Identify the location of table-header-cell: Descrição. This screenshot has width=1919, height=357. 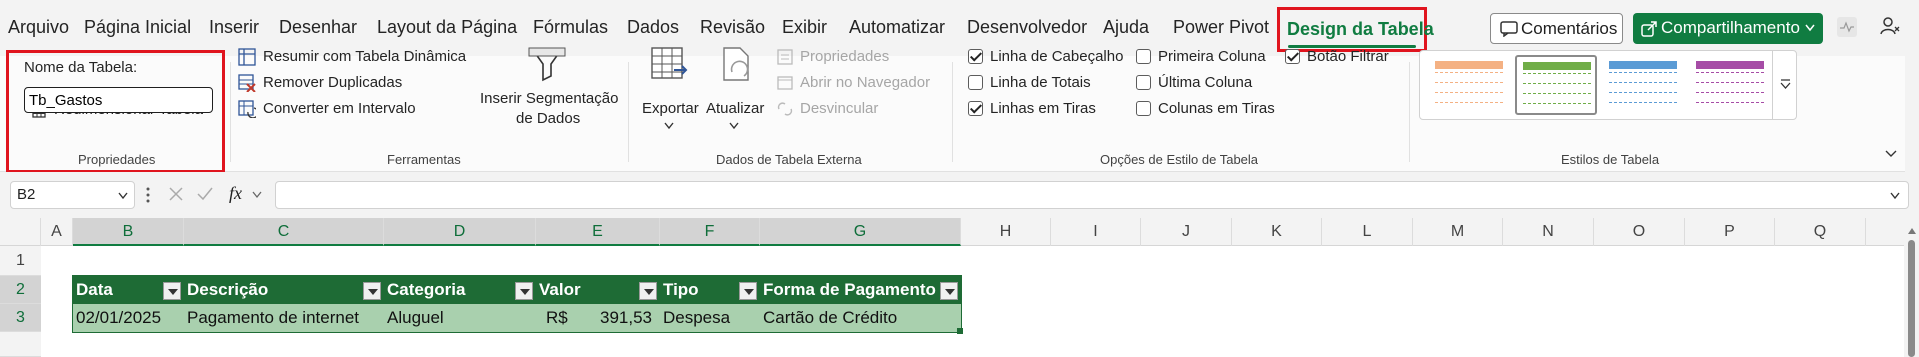
(284, 290).